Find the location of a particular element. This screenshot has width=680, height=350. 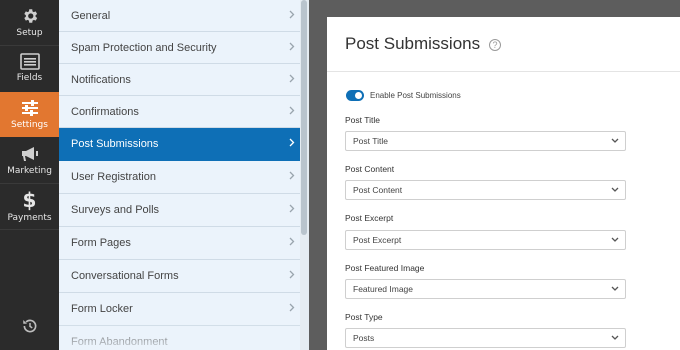

post-type-select: Posts is located at coordinates (485, 338).